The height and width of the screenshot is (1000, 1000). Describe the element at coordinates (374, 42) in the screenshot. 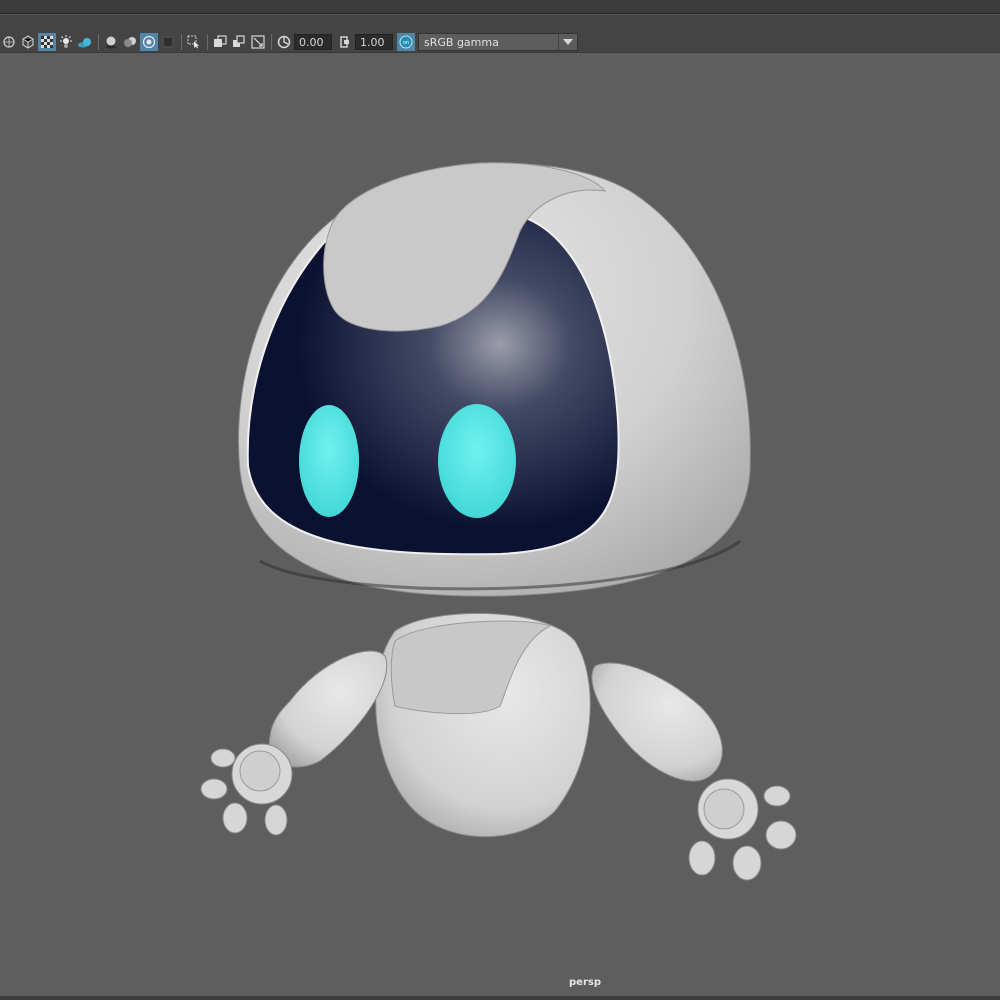

I see `gamma-field: 1.00` at that location.